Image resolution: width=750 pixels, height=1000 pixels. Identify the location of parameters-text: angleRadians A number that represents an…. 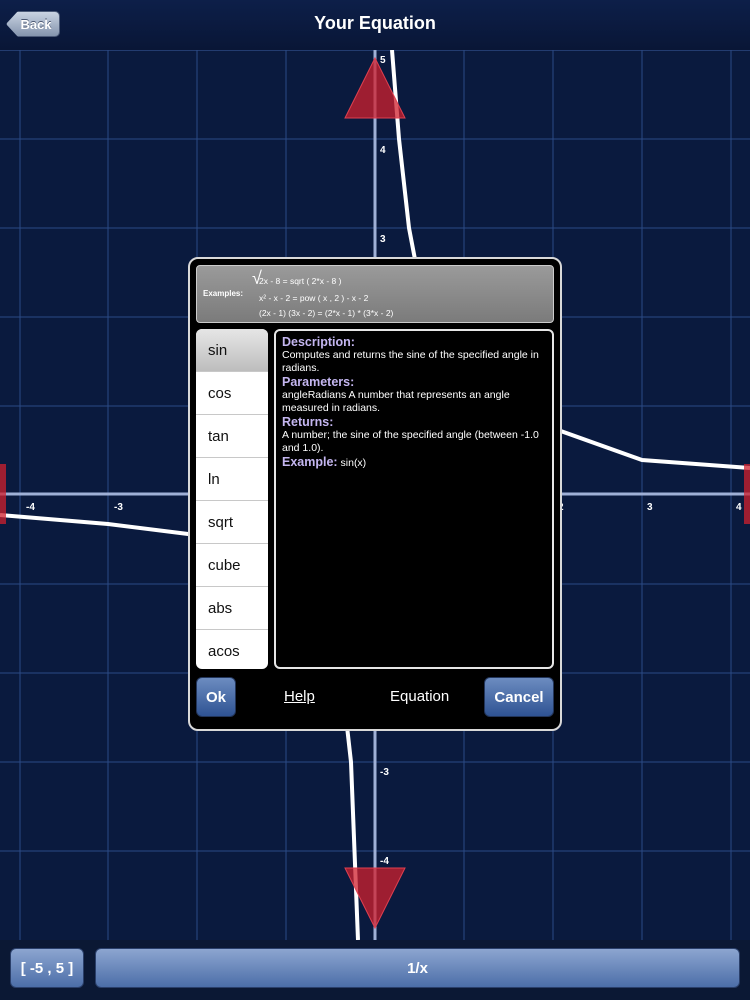
(396, 401).